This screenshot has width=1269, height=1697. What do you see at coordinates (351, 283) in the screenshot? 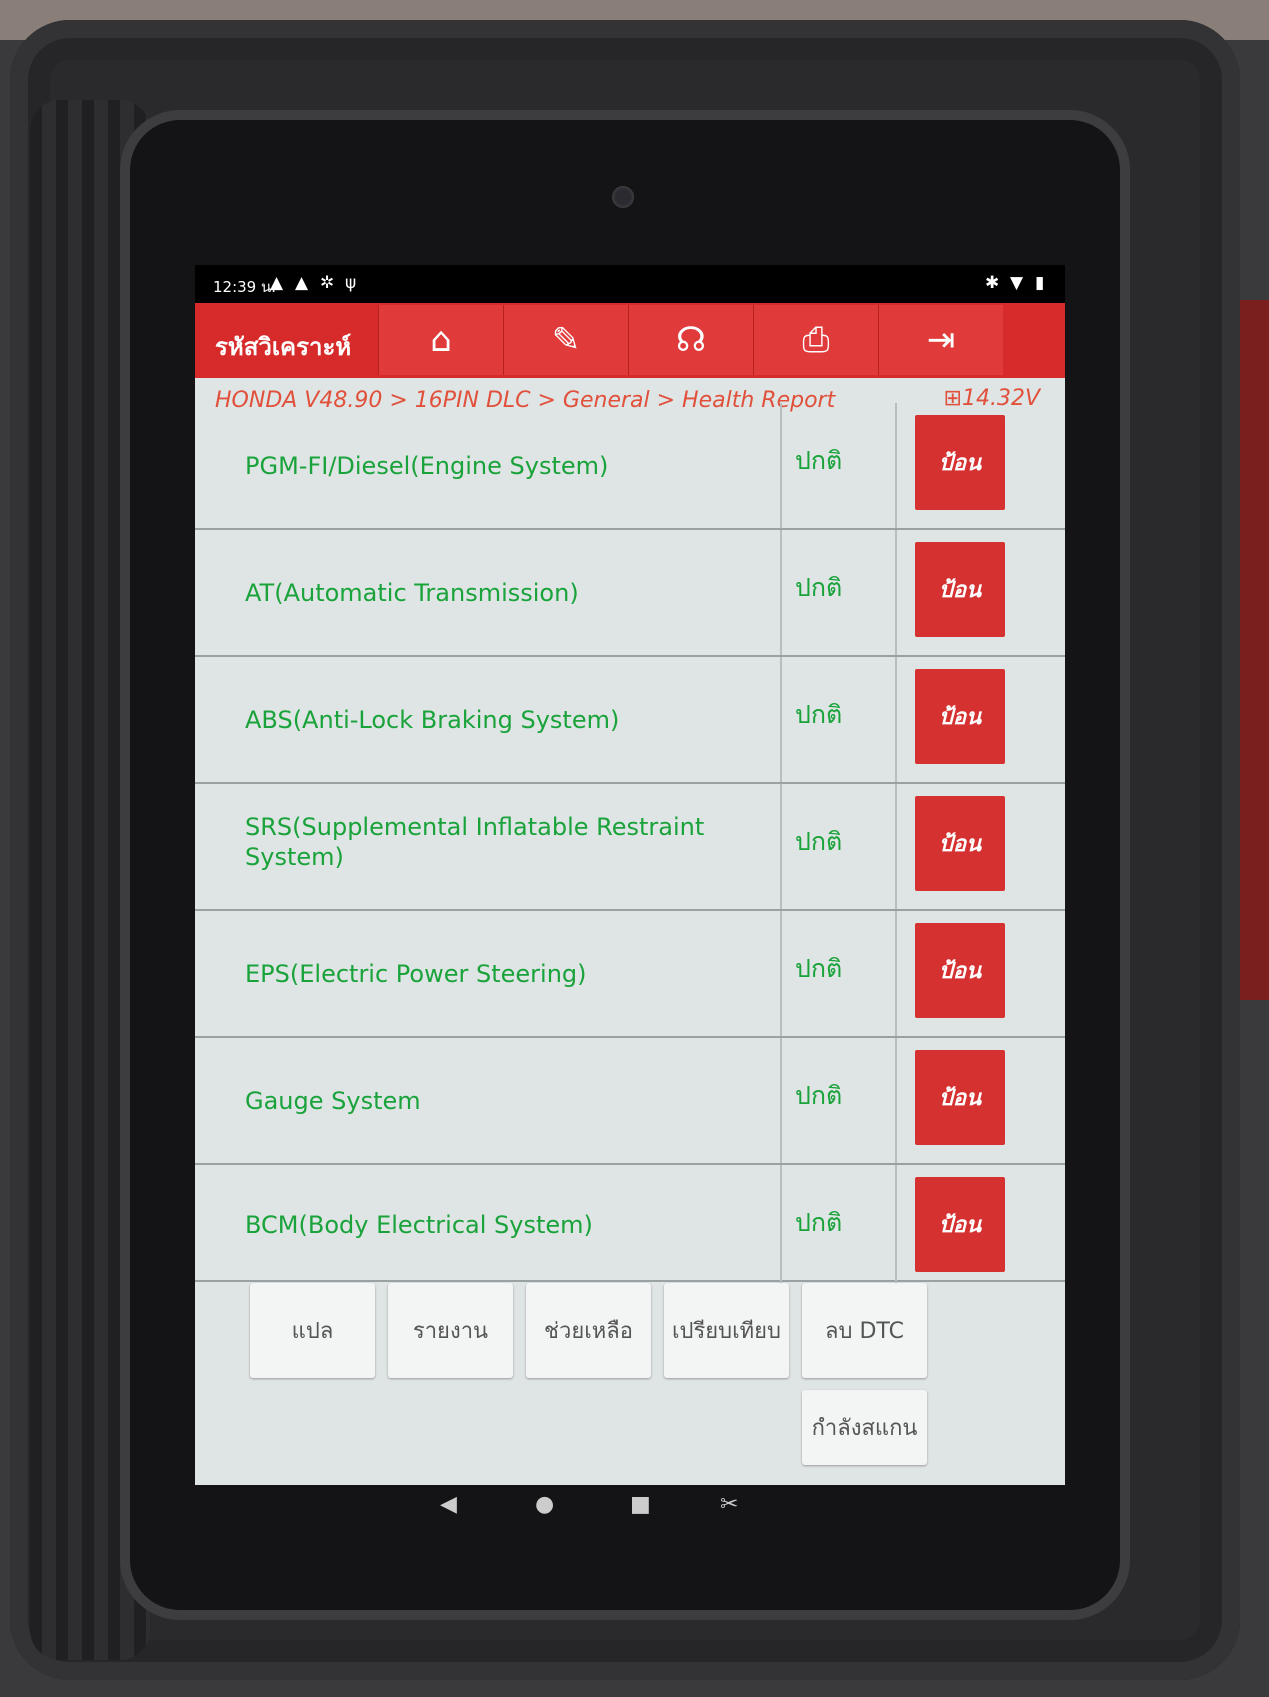
I see `usb-icon: ψ` at bounding box center [351, 283].